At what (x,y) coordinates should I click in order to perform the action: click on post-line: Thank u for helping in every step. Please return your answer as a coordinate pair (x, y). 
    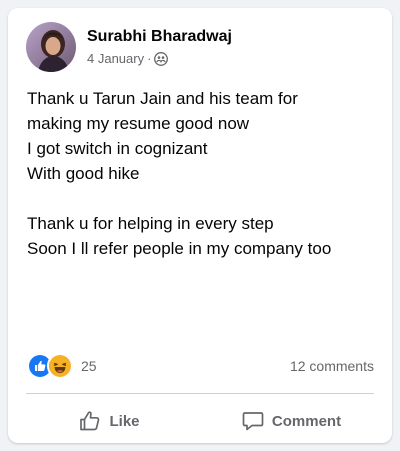
    Looking at the image, I should click on (150, 223).